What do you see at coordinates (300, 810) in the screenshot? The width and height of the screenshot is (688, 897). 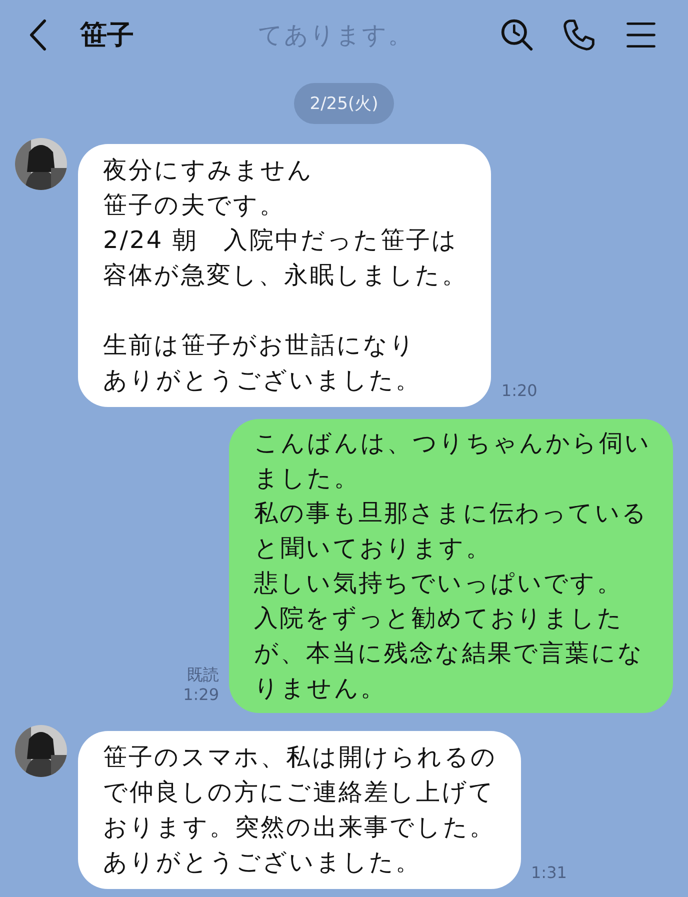 I see `message-text: 笹子のスマホ、私は開けられるの で仲良しの方にご連絡差し上げて おります。突然の出来事でした。 ありがとうございました。` at bounding box center [300, 810].